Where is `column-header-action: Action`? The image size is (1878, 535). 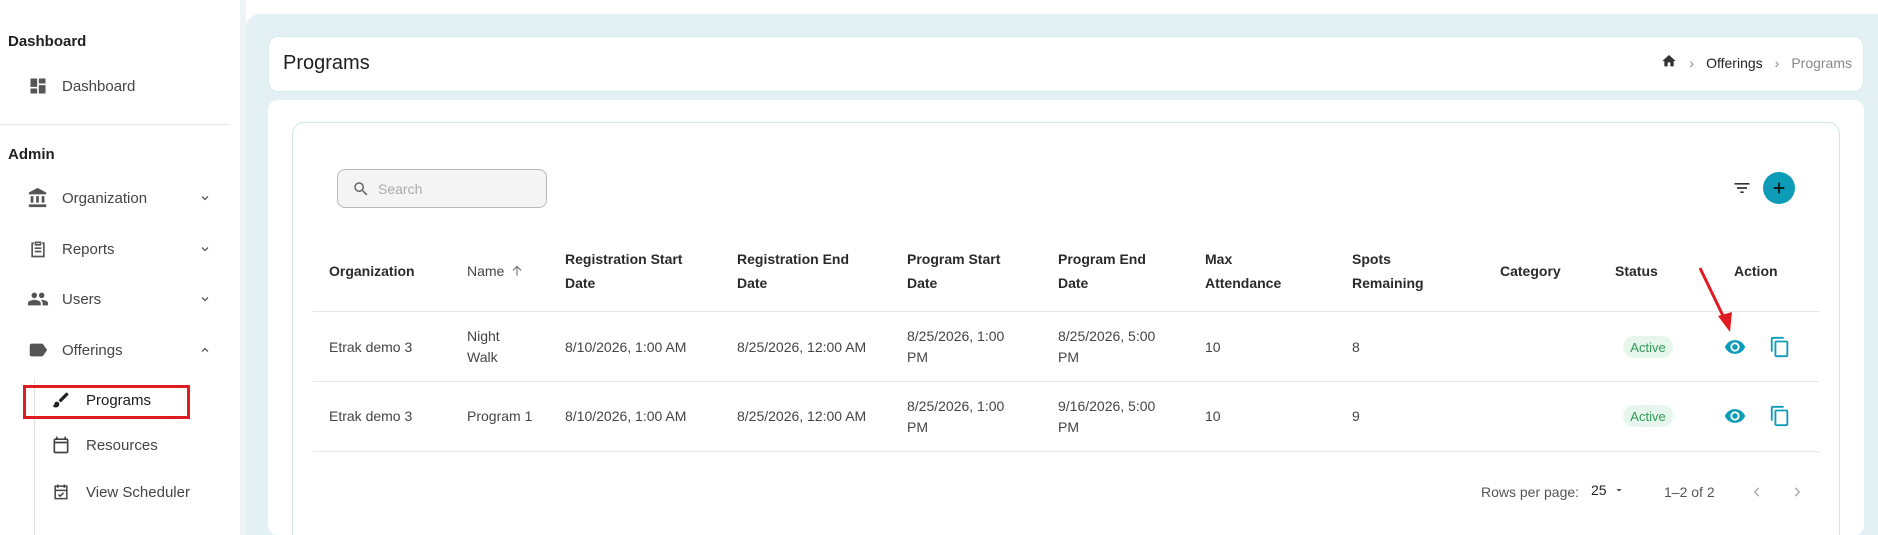 column-header-action: Action is located at coordinates (1756, 271).